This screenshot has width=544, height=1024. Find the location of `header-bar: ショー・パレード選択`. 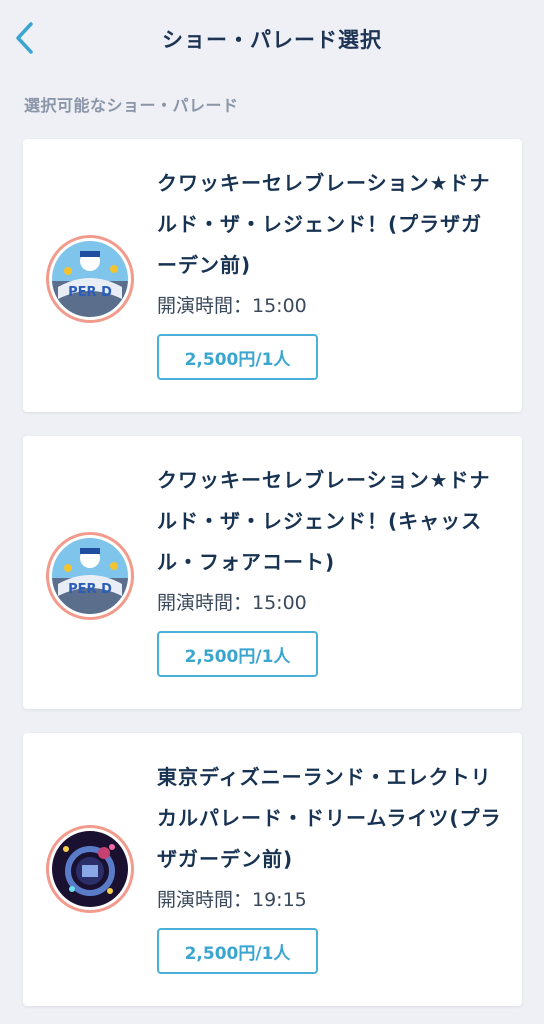

header-bar: ショー・パレード選択 is located at coordinates (272, 39).